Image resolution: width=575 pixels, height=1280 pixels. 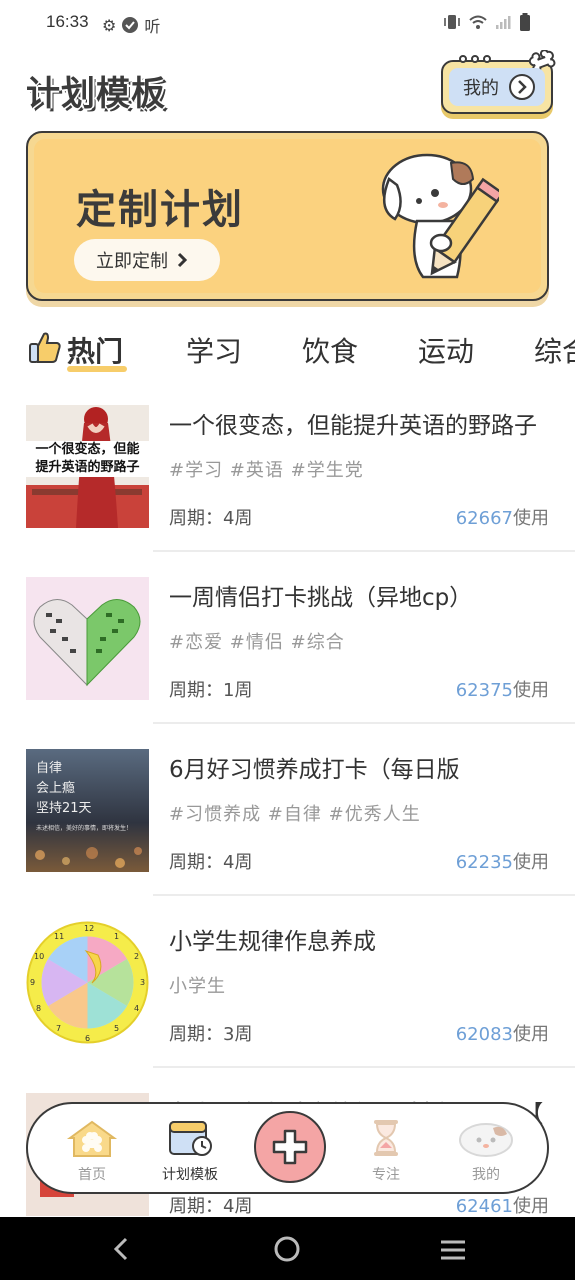 What do you see at coordinates (95, 350) in the screenshot?
I see `tab-hot: 热门` at bounding box center [95, 350].